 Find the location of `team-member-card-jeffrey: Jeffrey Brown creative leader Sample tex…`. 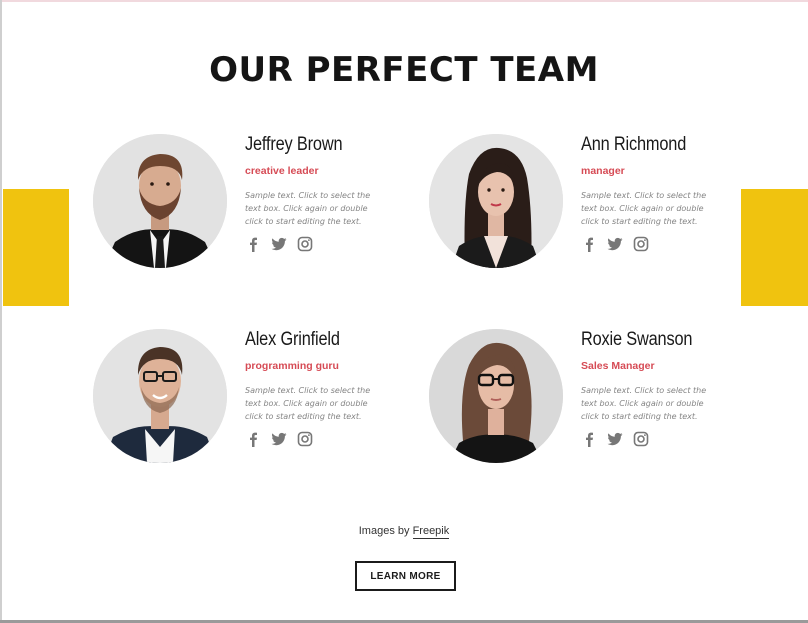

team-member-card-jeffrey: Jeffrey Brown creative leader Sample tex… is located at coordinates (243, 204).